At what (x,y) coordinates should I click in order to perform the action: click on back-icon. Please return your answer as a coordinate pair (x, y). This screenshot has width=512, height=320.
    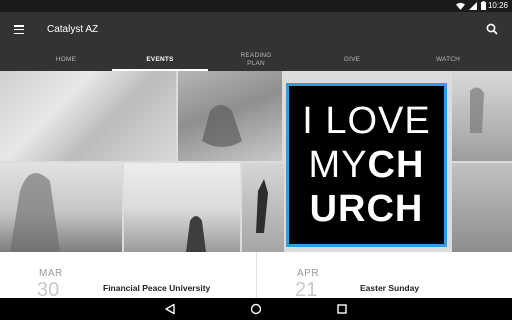
    Looking at the image, I should click on (170, 309).